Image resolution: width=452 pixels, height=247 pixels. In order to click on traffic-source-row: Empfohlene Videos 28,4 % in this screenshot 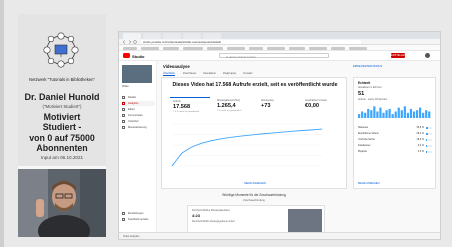, I will do `click(395, 134)`.